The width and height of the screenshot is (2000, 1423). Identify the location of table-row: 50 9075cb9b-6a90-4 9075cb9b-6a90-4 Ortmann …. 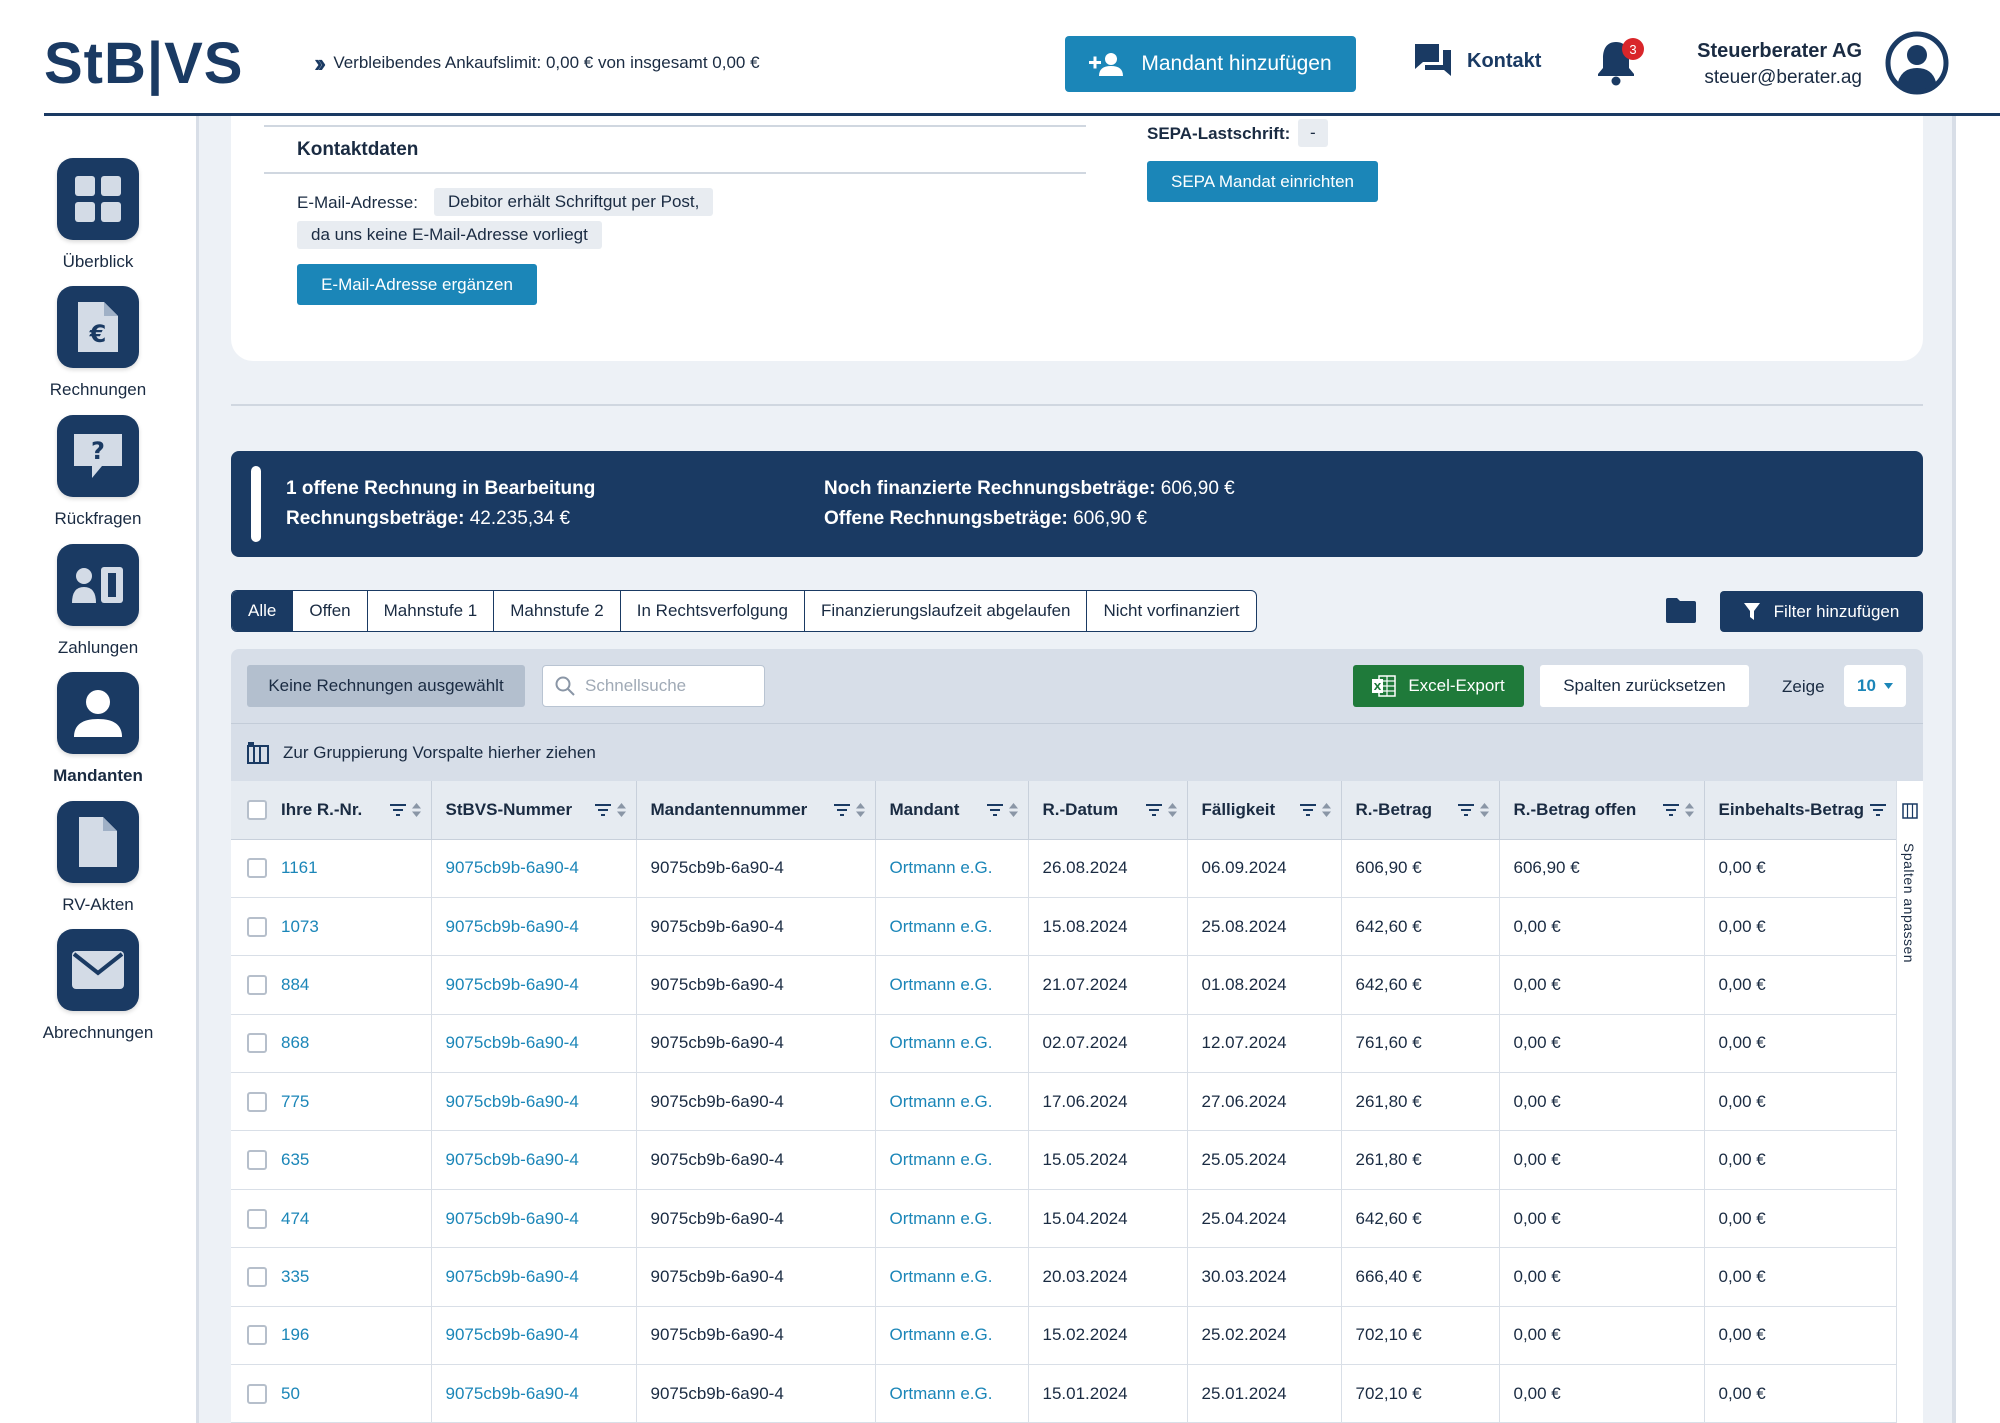
(1063, 1393).